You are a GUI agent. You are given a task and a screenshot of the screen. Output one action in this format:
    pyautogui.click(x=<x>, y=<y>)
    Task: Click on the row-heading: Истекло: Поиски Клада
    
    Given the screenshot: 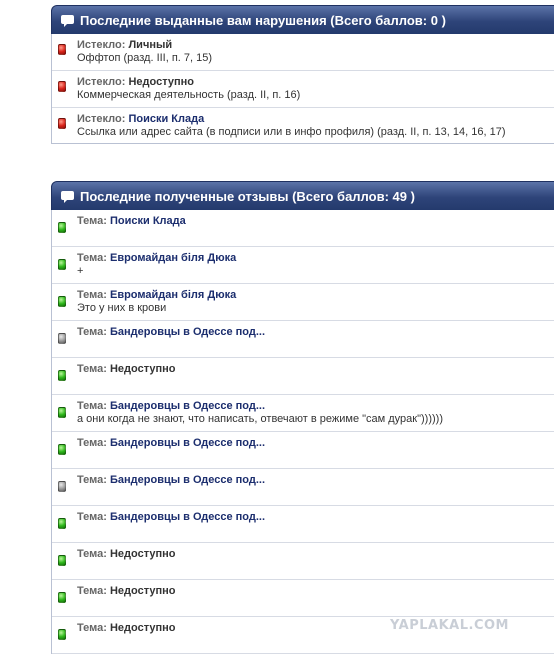 What is the action you would take?
    pyautogui.click(x=315, y=119)
    